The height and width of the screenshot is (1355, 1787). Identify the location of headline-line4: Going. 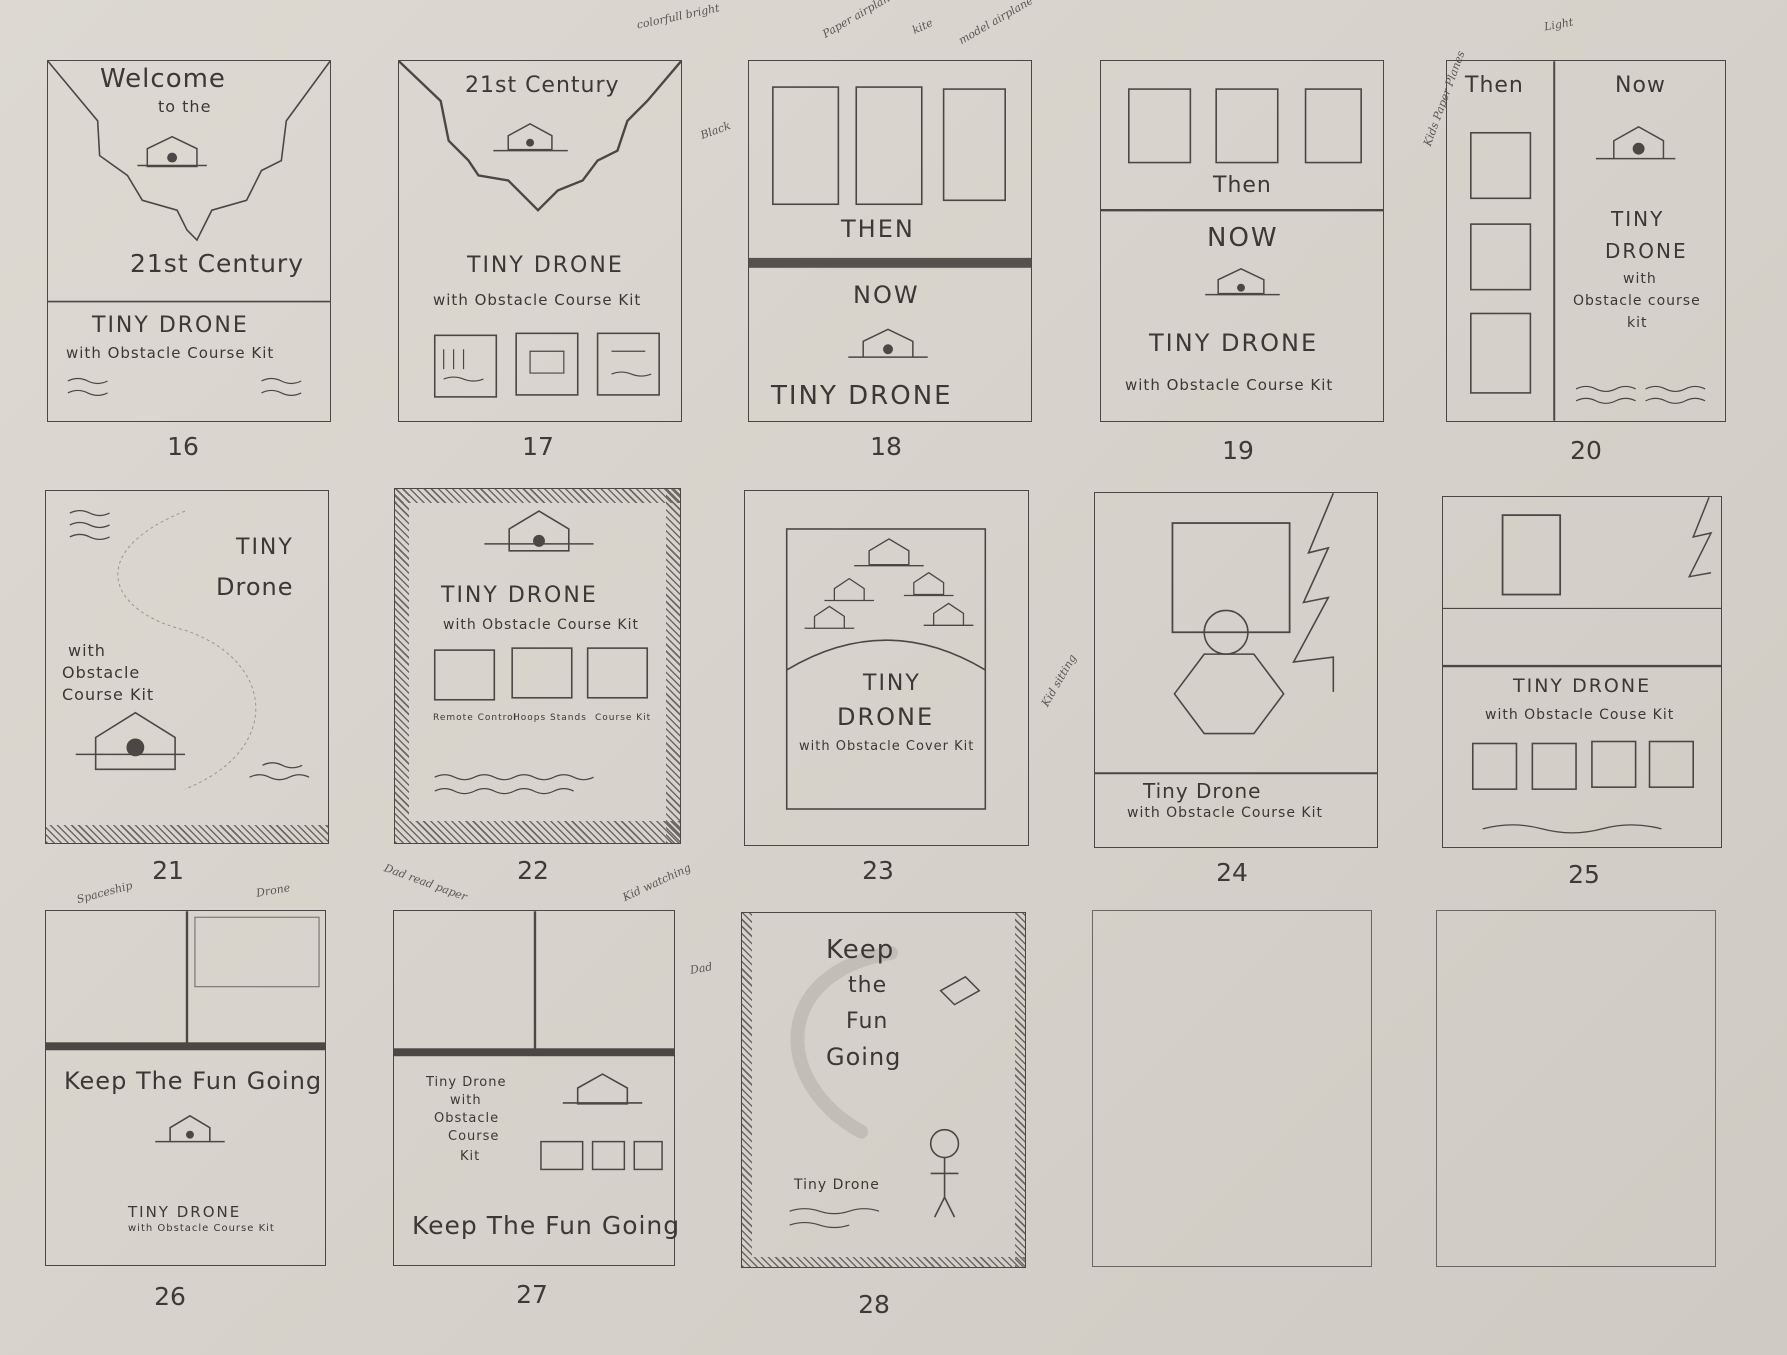
(864, 1057).